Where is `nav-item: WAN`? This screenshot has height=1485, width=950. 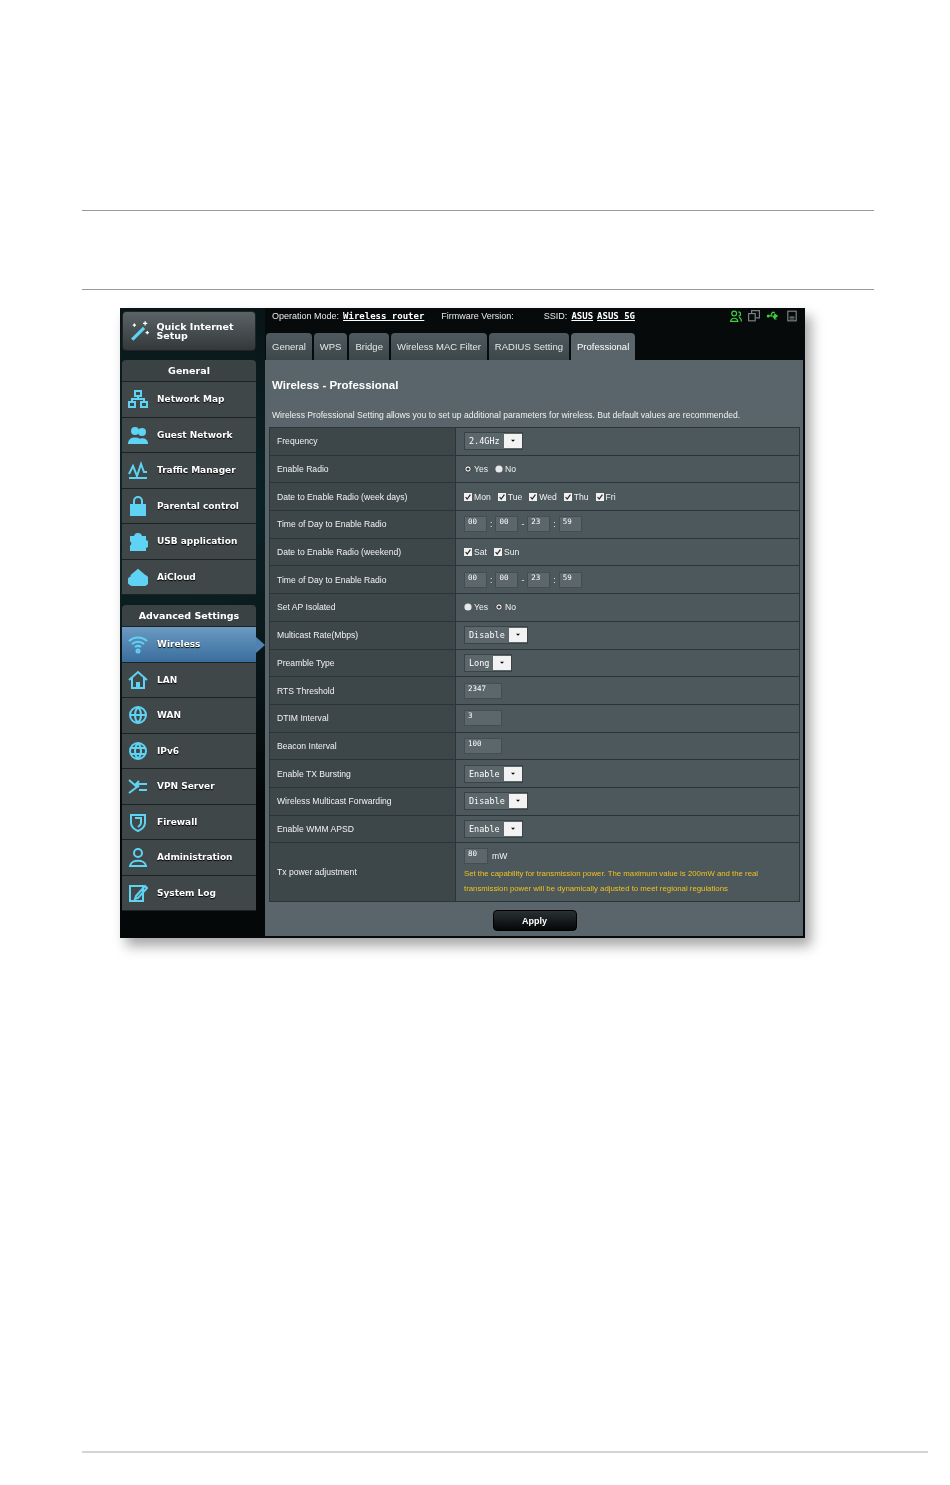 nav-item: WAN is located at coordinates (189, 716).